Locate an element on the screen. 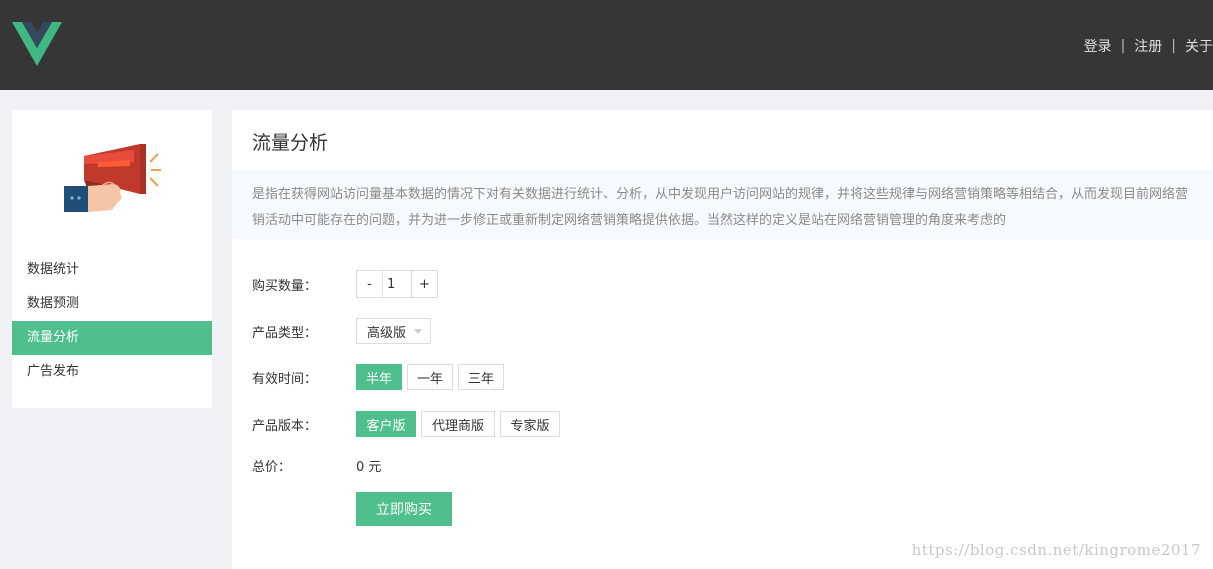 The image size is (1213, 569). quantity-input: 1 is located at coordinates (397, 284).